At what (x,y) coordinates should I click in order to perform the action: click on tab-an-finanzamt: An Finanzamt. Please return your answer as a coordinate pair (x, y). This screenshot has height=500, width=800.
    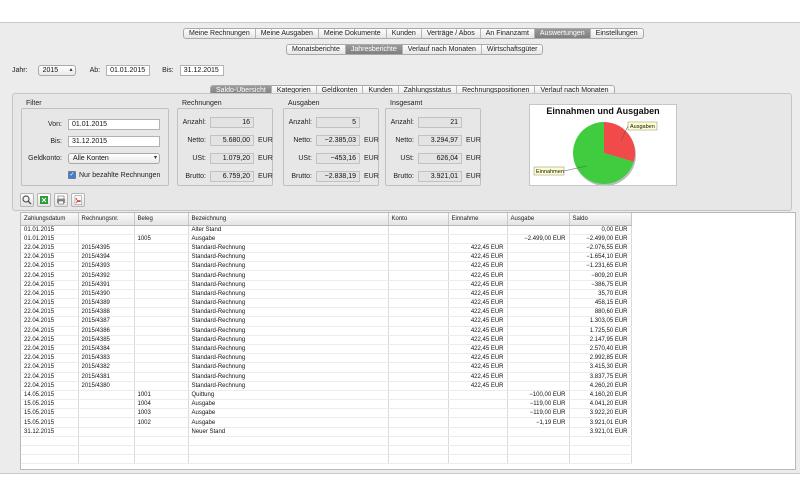
    Looking at the image, I should click on (508, 33).